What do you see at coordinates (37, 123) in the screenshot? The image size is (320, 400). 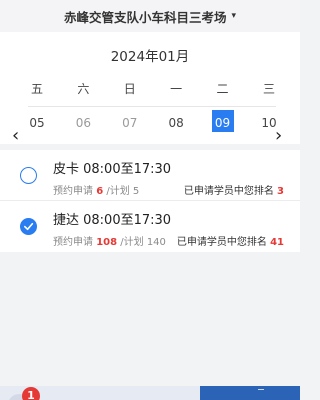 I see `date-cell: 05` at bounding box center [37, 123].